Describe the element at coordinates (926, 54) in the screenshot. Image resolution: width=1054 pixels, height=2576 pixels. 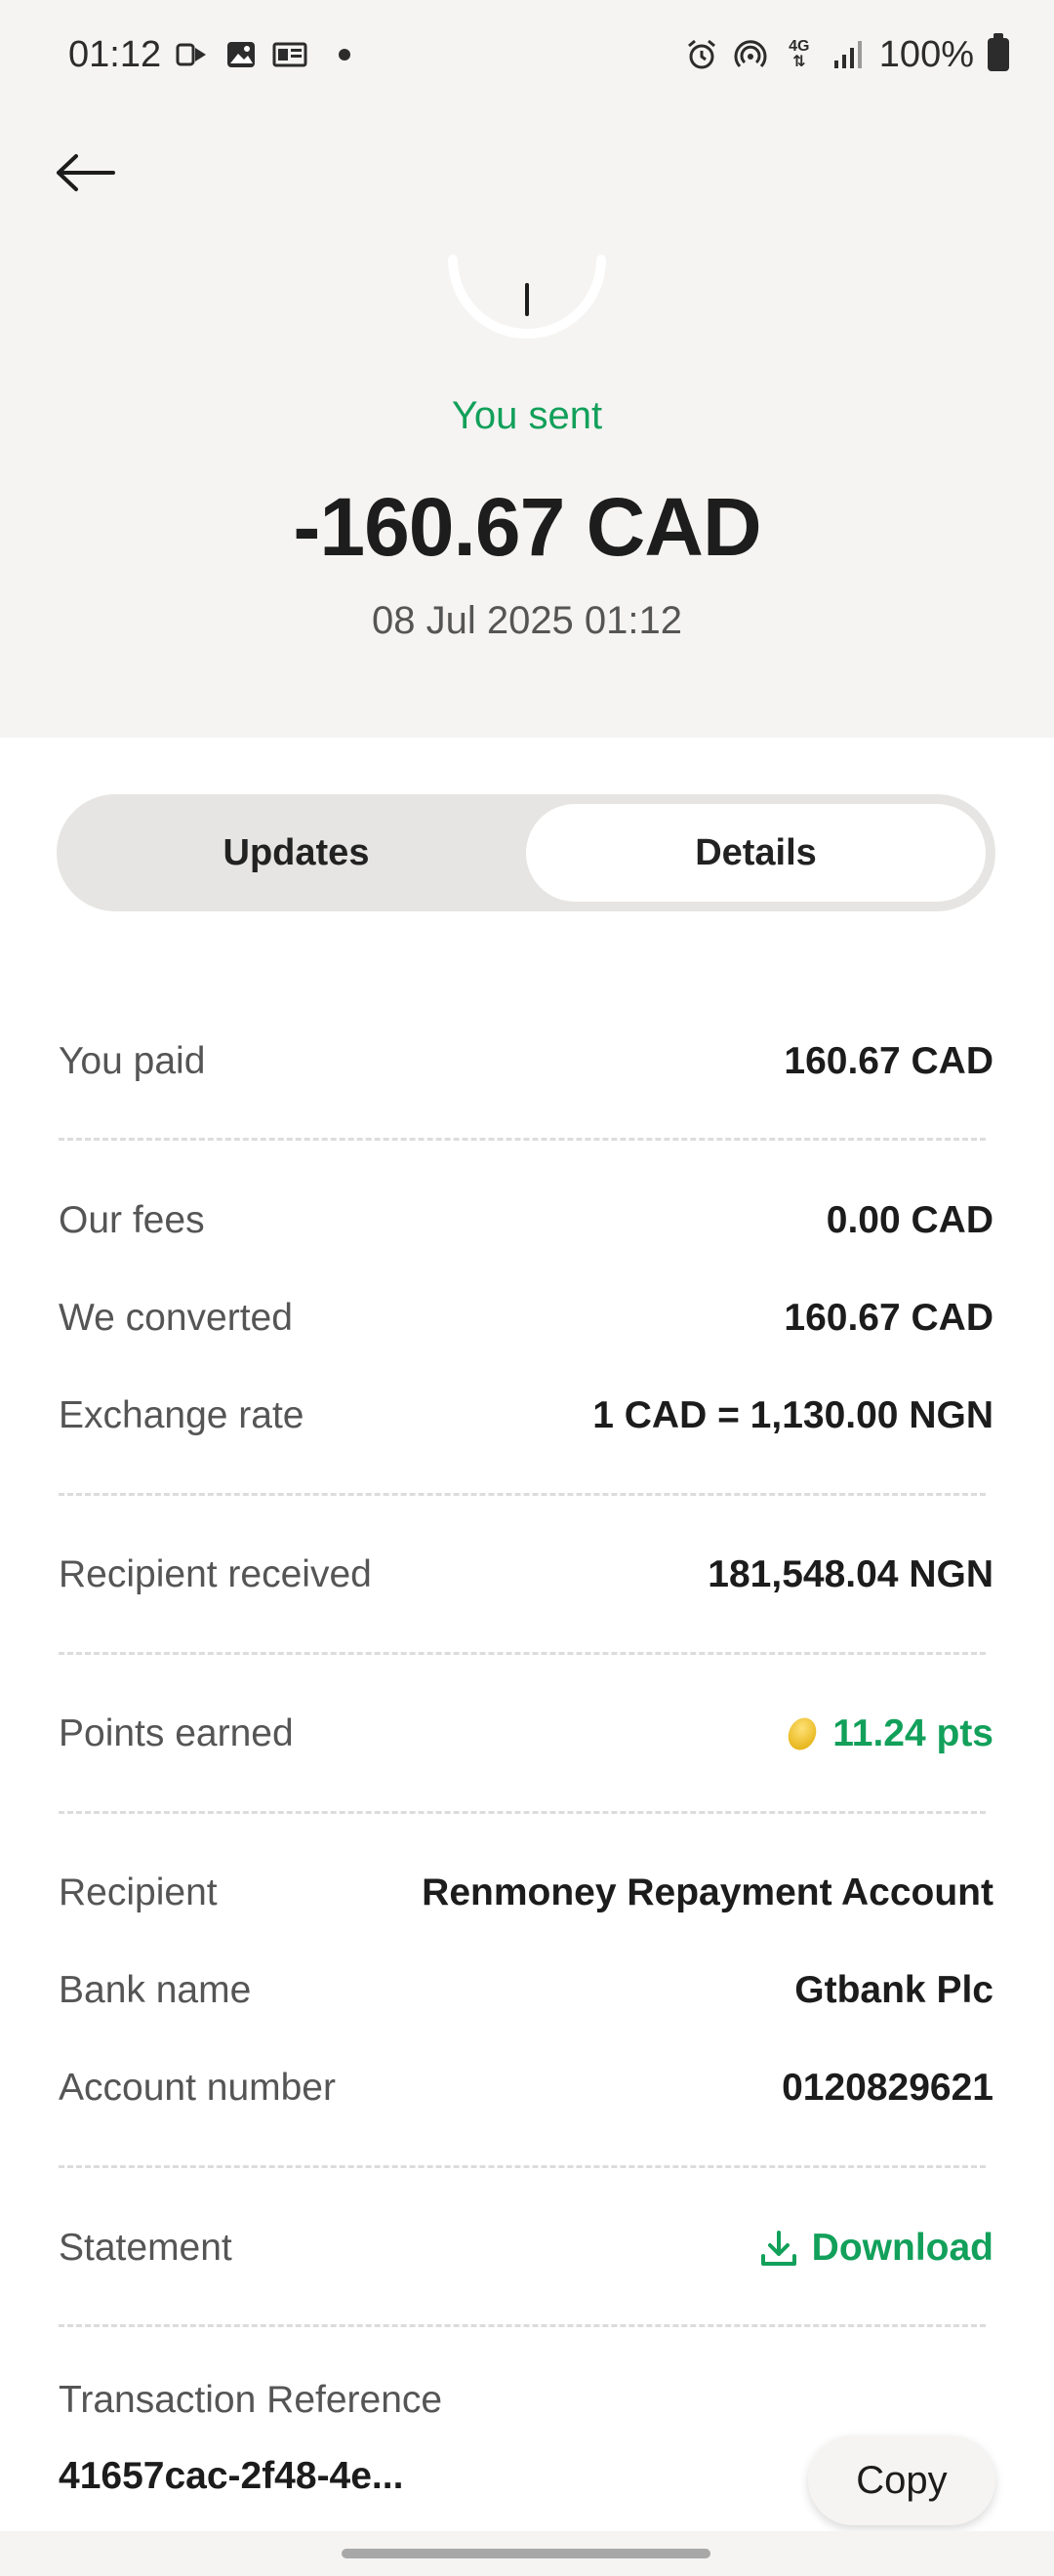
I see `battery-percent: 100%` at that location.